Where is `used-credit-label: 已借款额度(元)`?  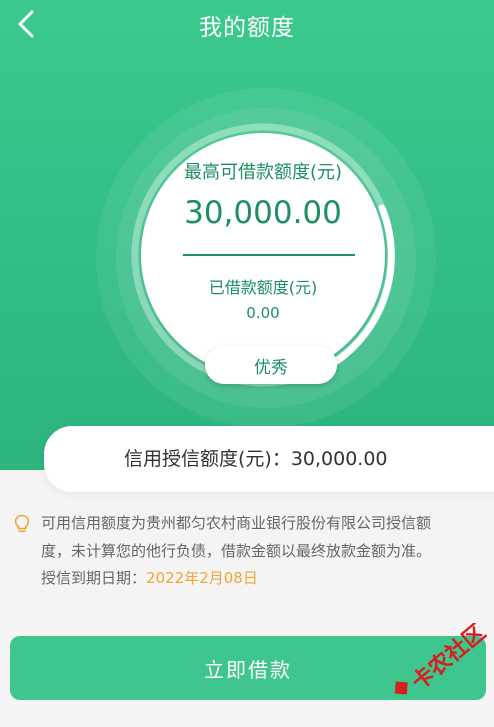
used-credit-label: 已借款额度(元) is located at coordinates (263, 287).